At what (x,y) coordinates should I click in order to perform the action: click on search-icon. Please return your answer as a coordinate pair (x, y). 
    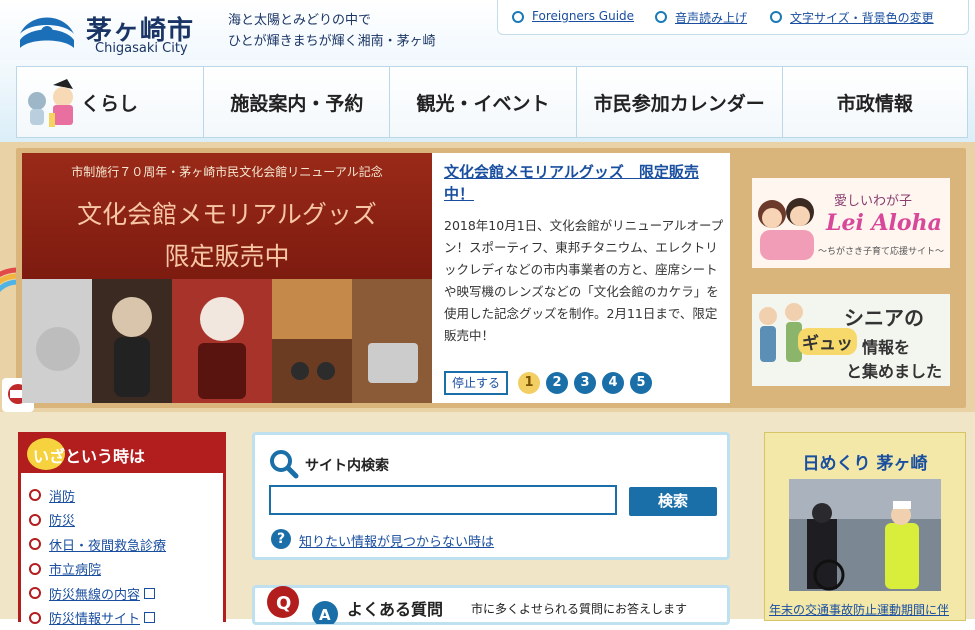
    Looking at the image, I should click on (284, 464).